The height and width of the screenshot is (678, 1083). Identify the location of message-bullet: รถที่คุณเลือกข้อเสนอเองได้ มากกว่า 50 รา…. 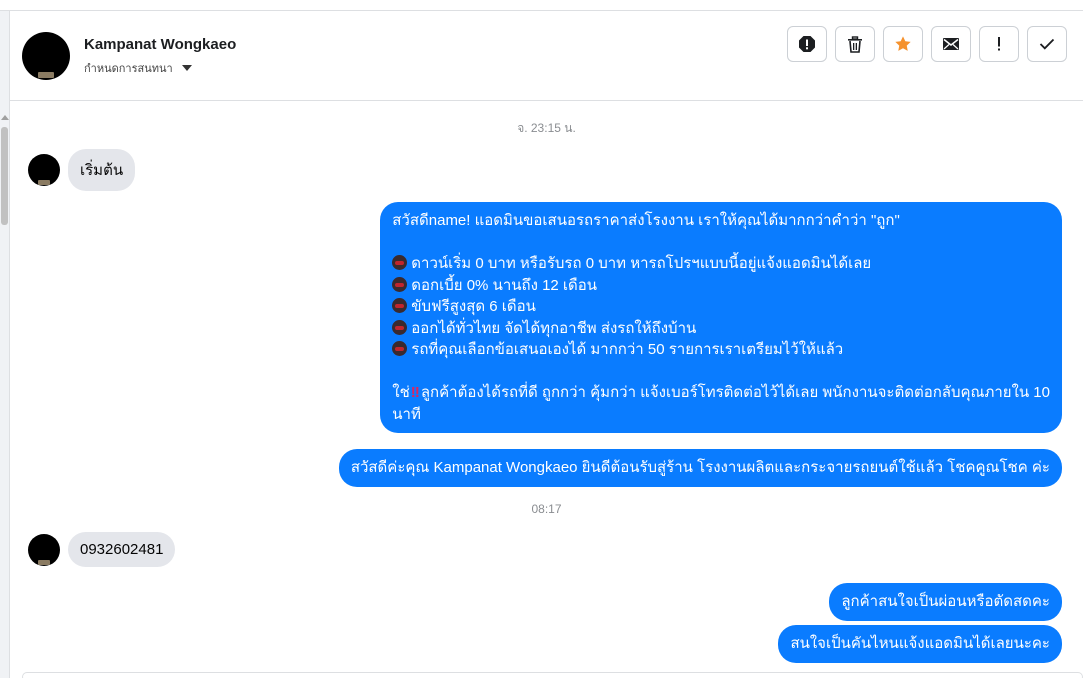
(721, 350).